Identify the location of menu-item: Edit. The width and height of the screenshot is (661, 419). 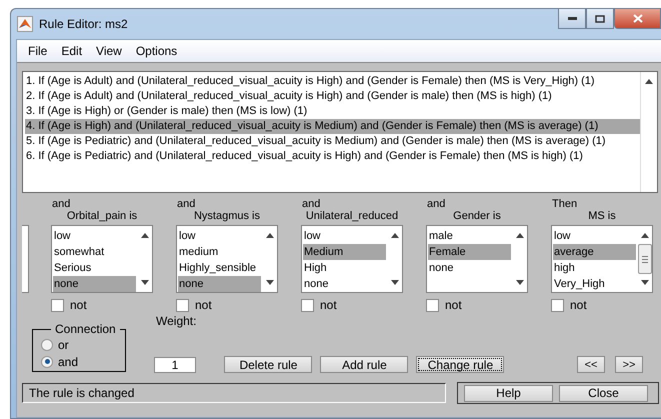
(72, 51).